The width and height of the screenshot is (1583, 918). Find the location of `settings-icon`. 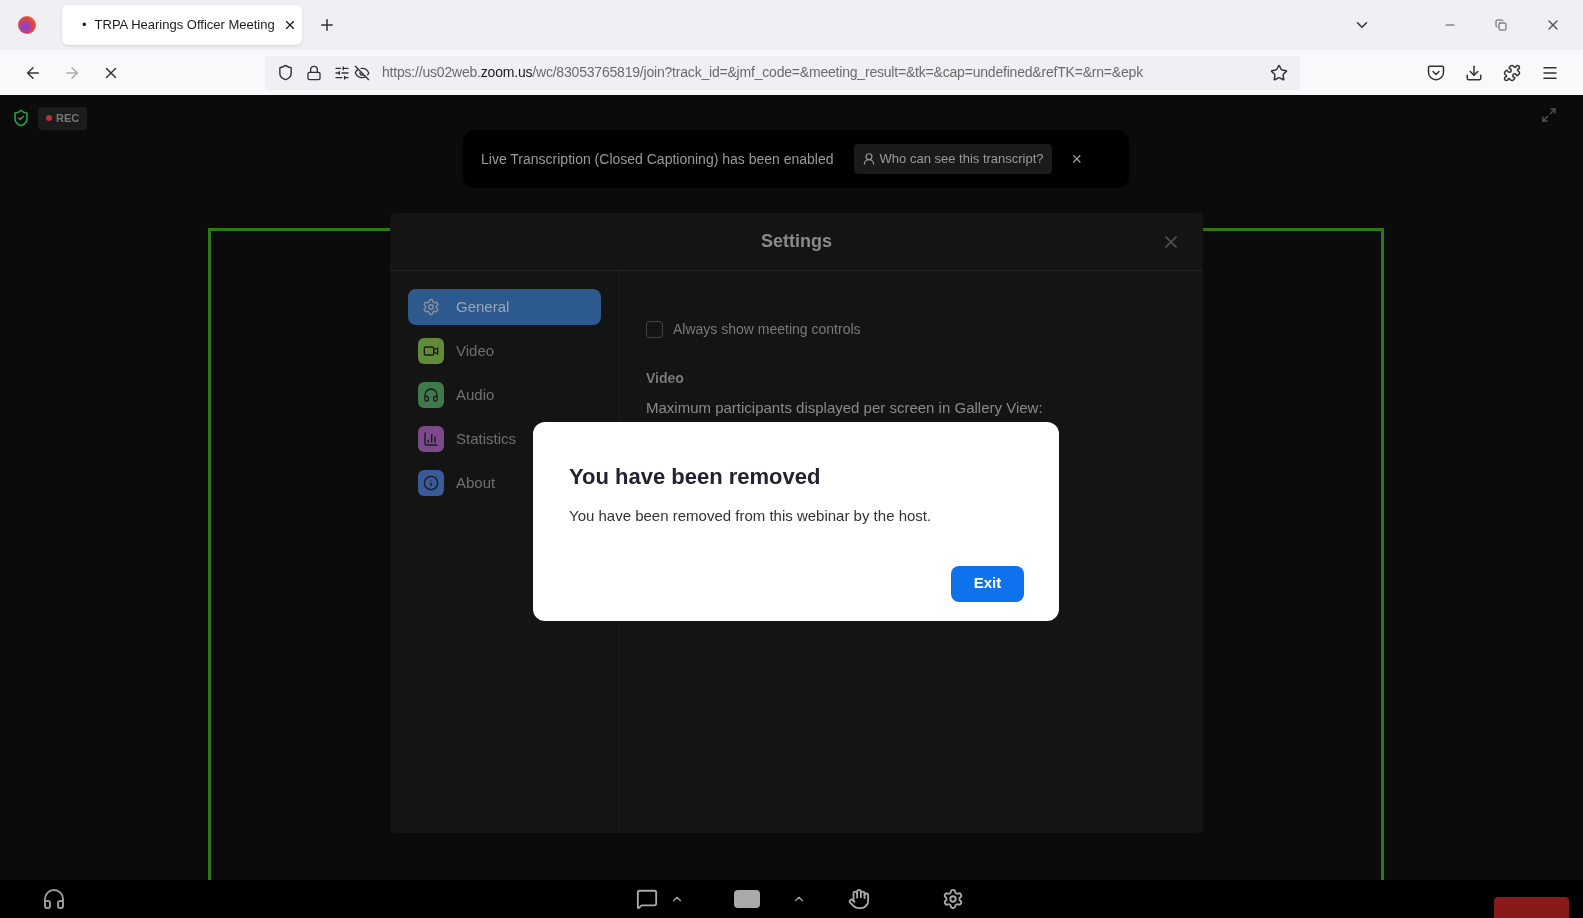

settings-icon is located at coordinates (953, 899).